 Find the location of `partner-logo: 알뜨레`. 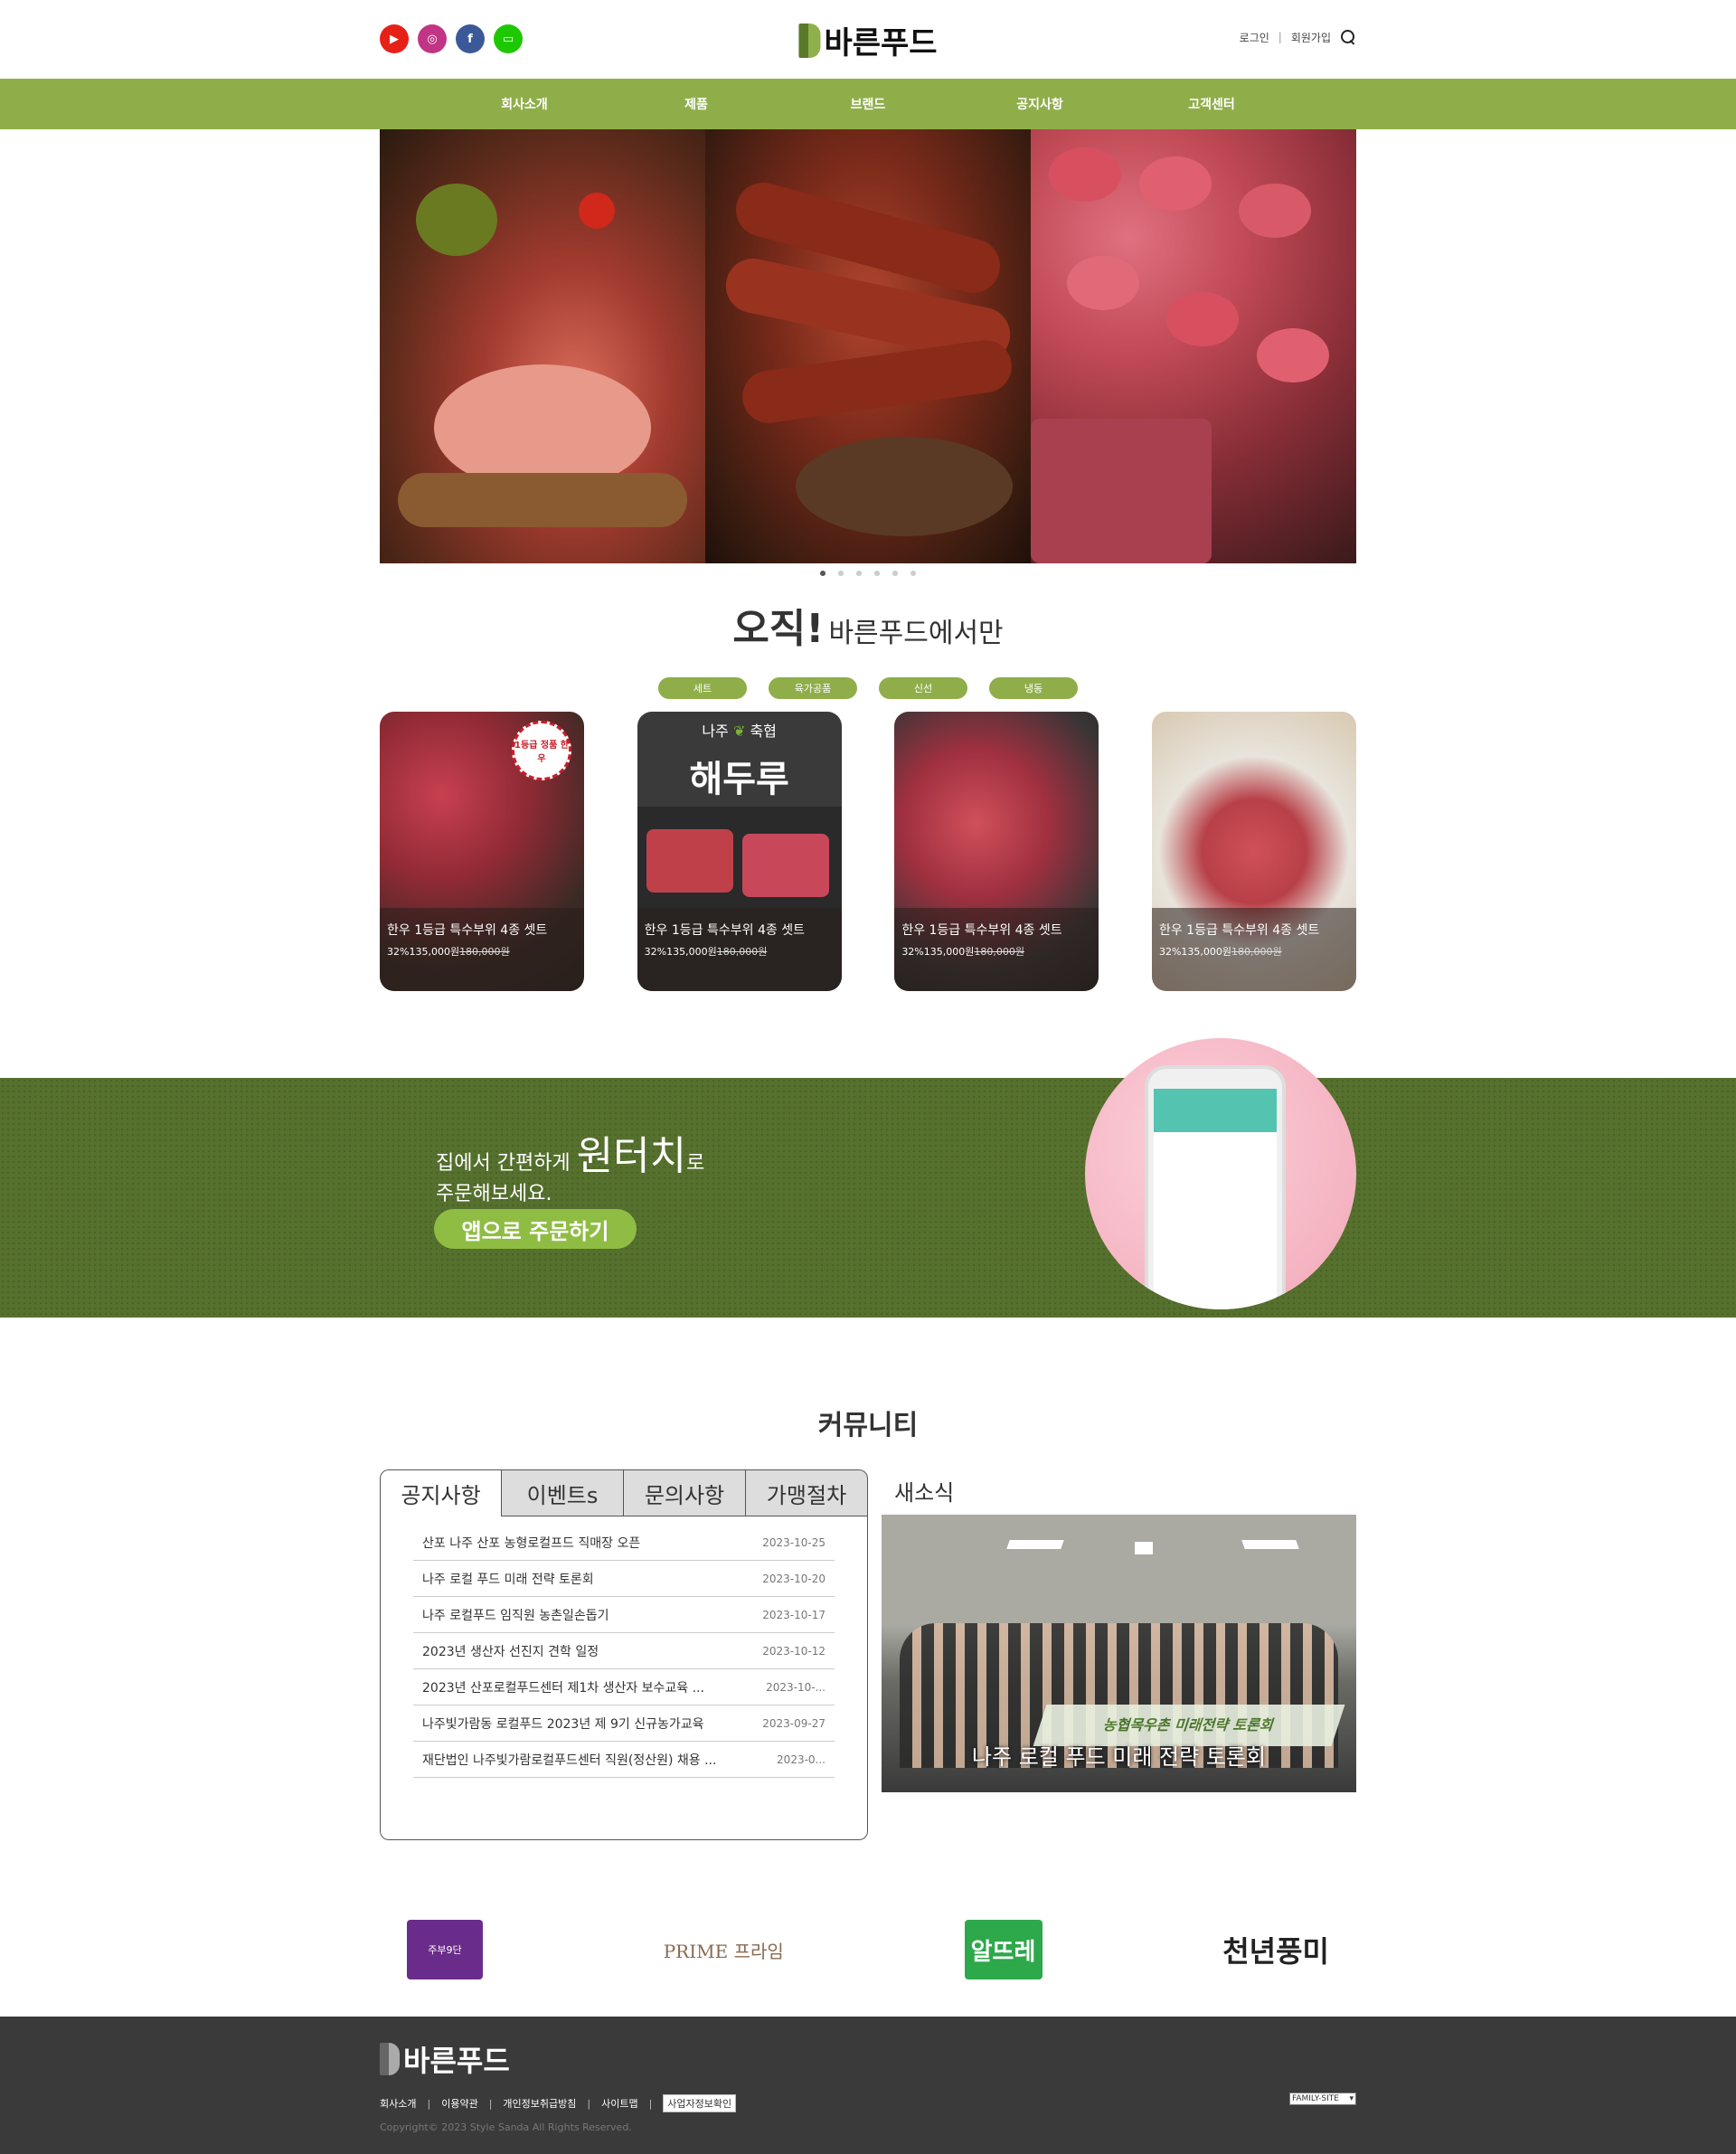

partner-logo: 알뜨레 is located at coordinates (1004, 1949).